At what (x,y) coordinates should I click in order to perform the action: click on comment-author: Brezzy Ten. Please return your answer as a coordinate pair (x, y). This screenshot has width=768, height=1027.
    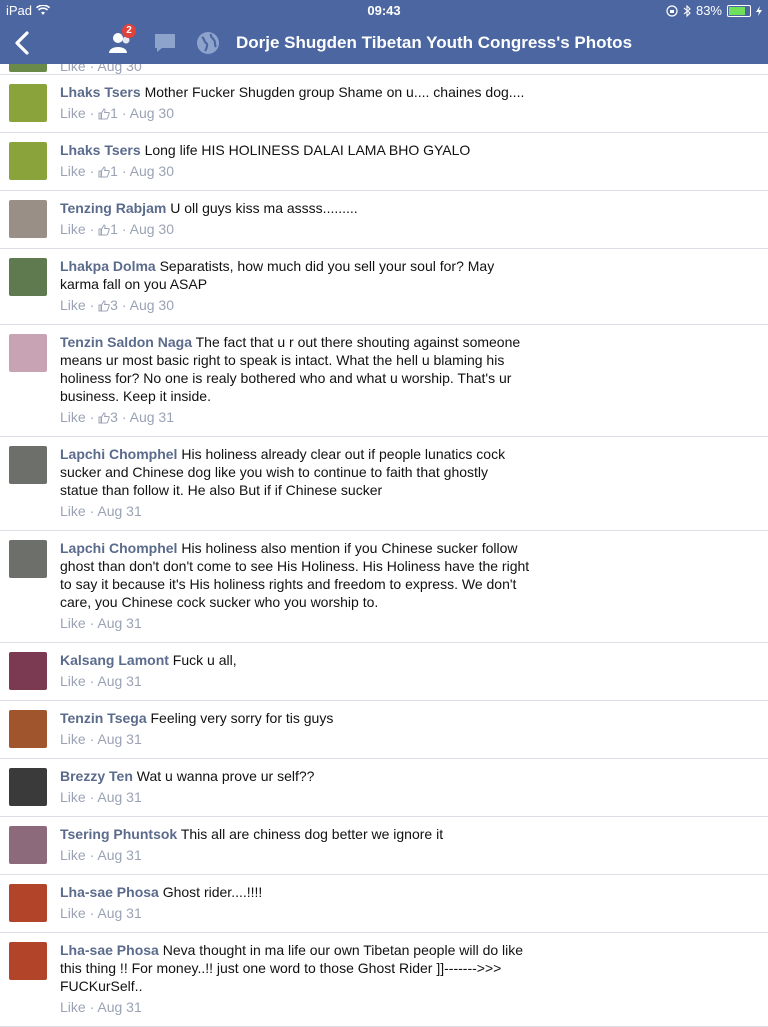
    Looking at the image, I should click on (96, 776).